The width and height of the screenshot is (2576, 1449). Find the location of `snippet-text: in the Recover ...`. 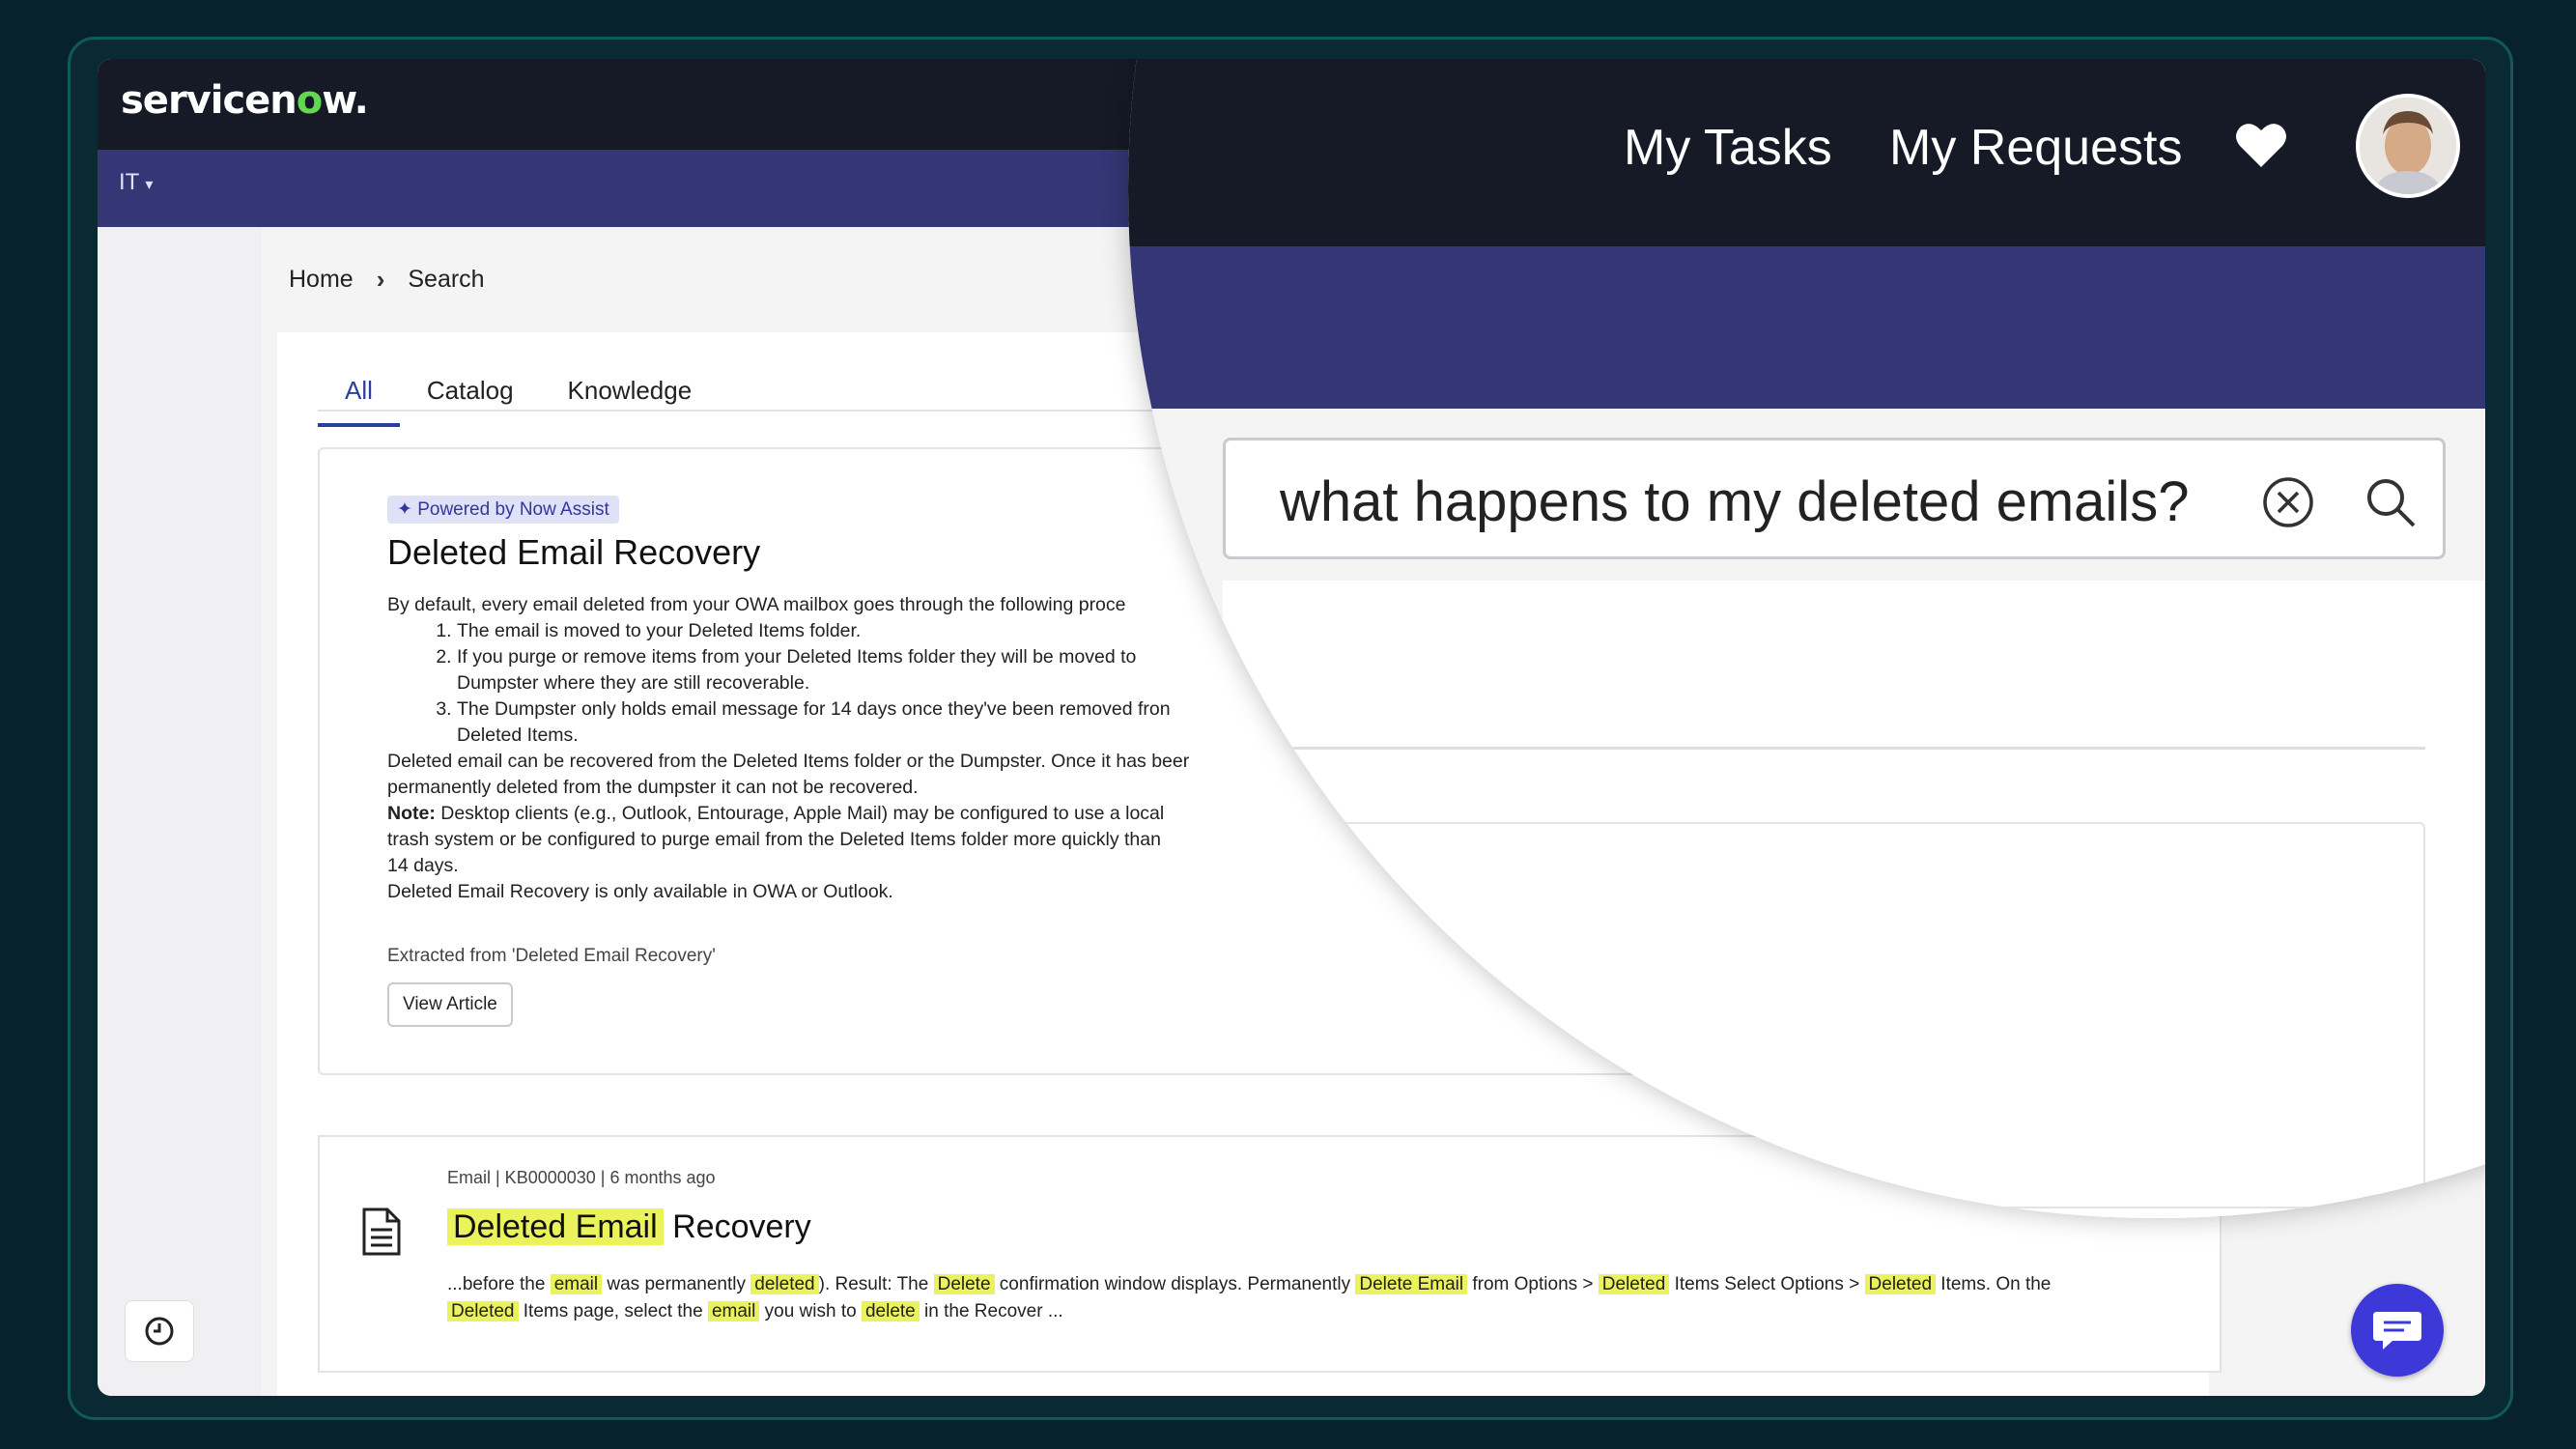

snippet-text: in the Recover ... is located at coordinates (991, 1311).